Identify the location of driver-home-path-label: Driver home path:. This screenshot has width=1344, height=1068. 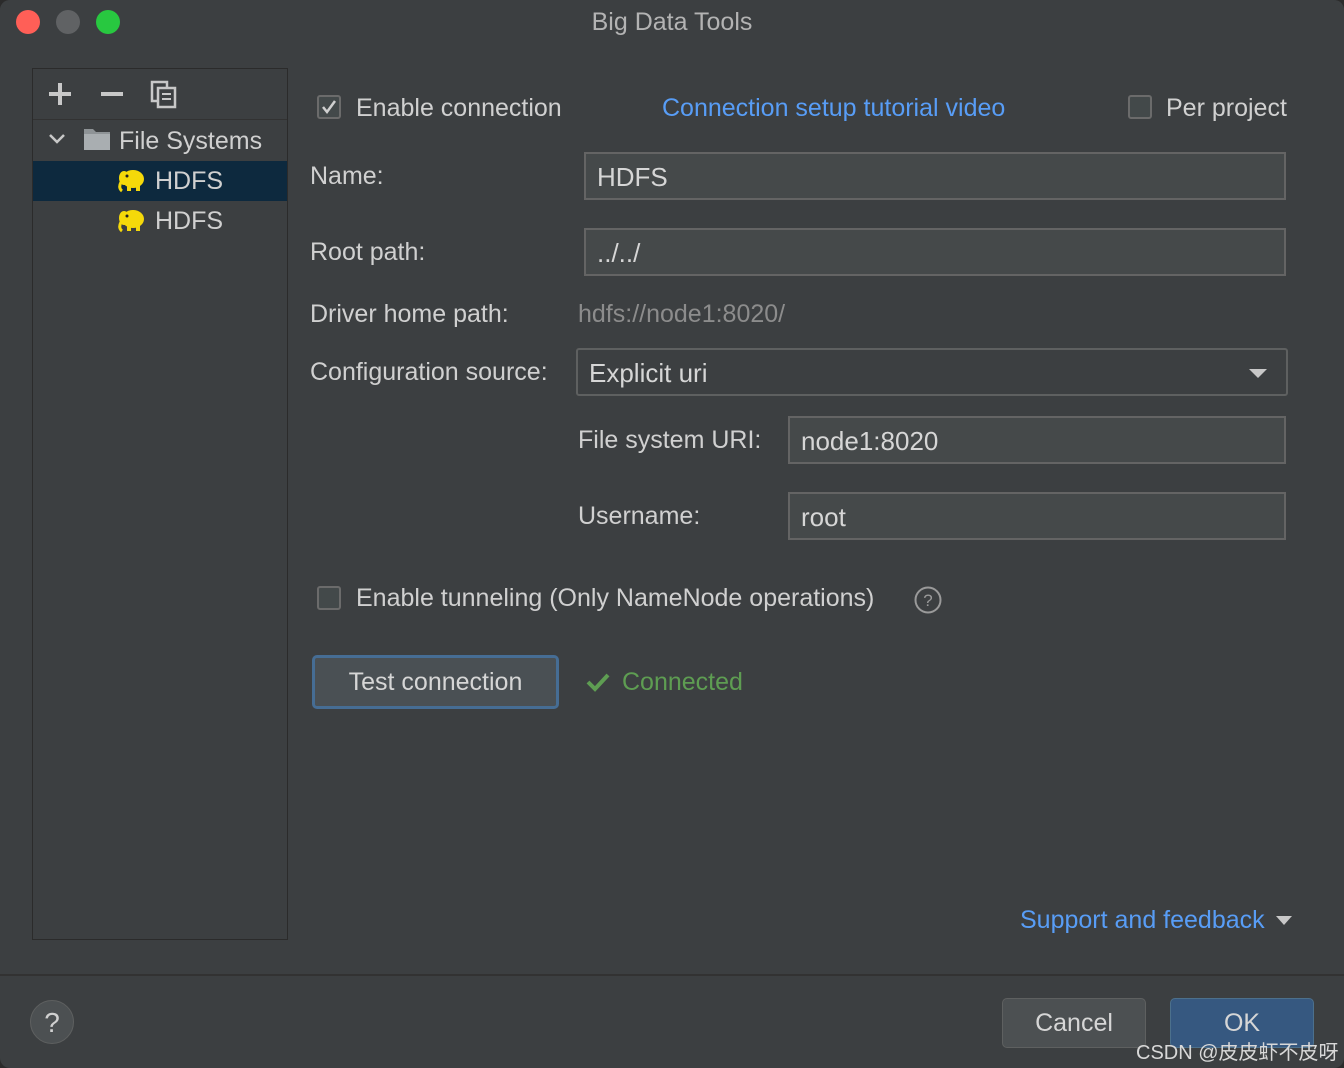
(409, 314).